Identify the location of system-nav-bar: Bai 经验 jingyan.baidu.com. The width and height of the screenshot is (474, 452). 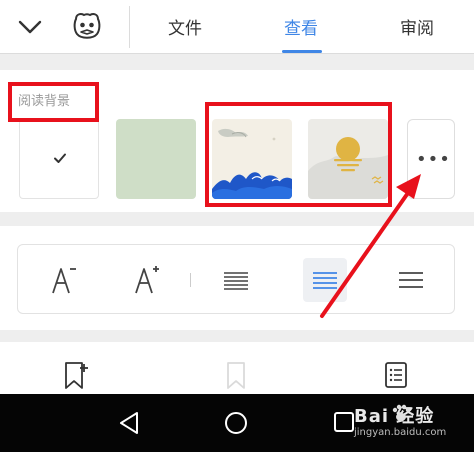
(237, 423).